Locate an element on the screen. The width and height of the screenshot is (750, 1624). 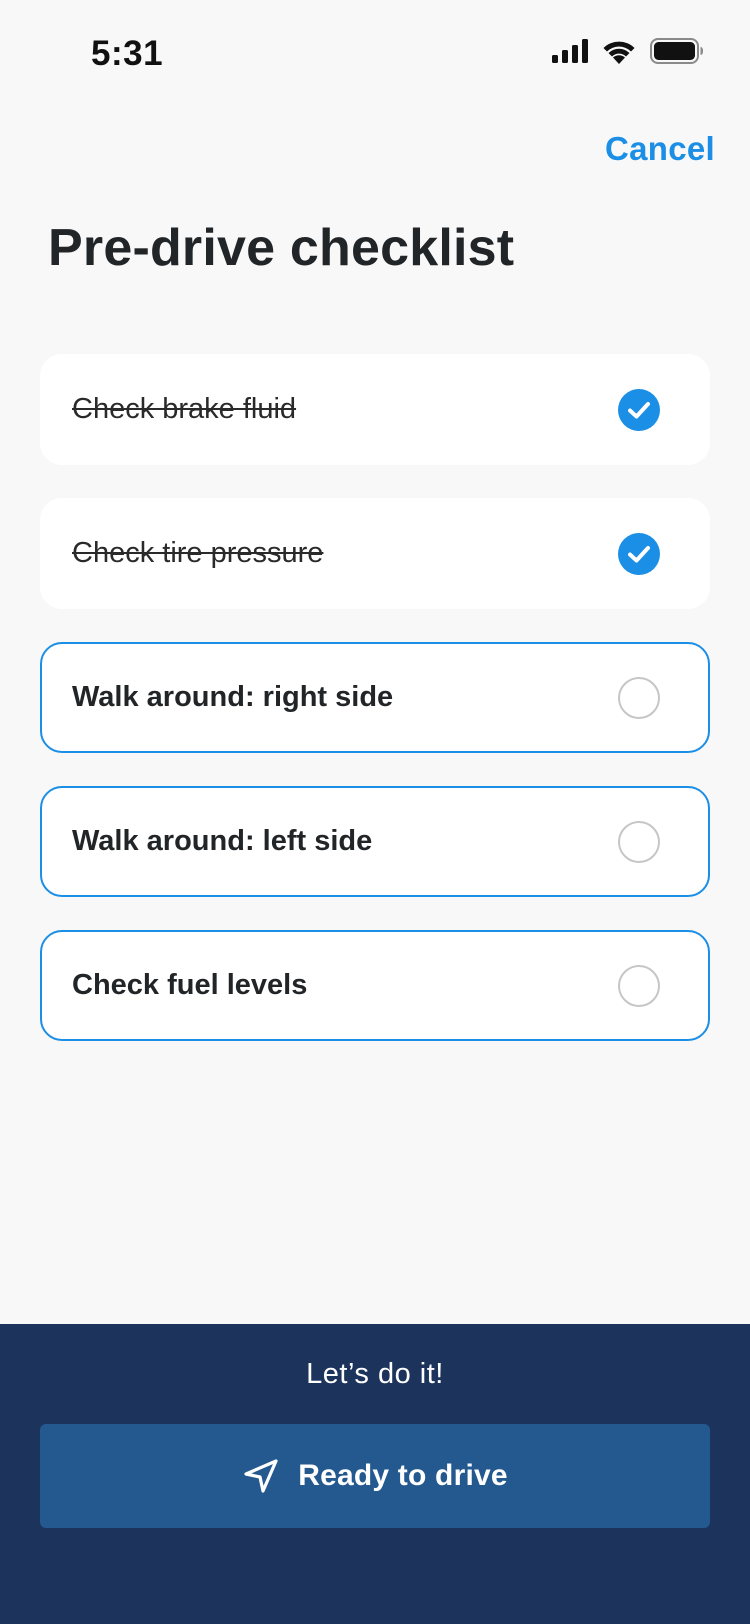
checklist-item-brake-fluid: Check brake fluid is located at coordinates (375, 409).